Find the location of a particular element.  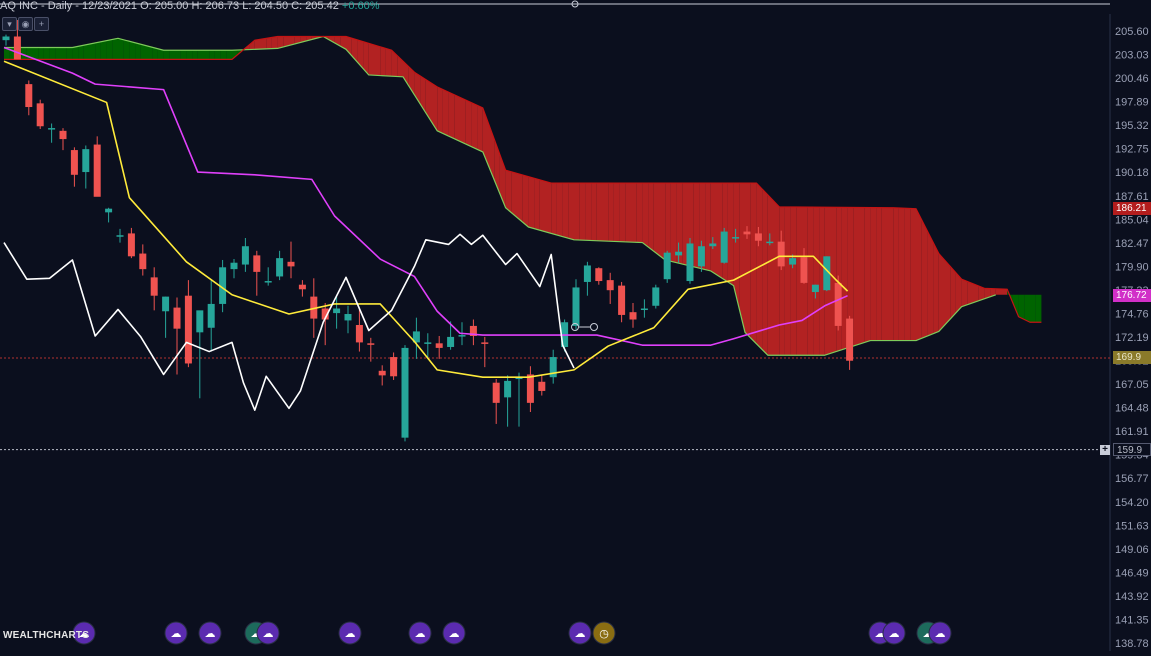

wealthcharts-logo: WEALTHCHARTS is located at coordinates (46, 635).